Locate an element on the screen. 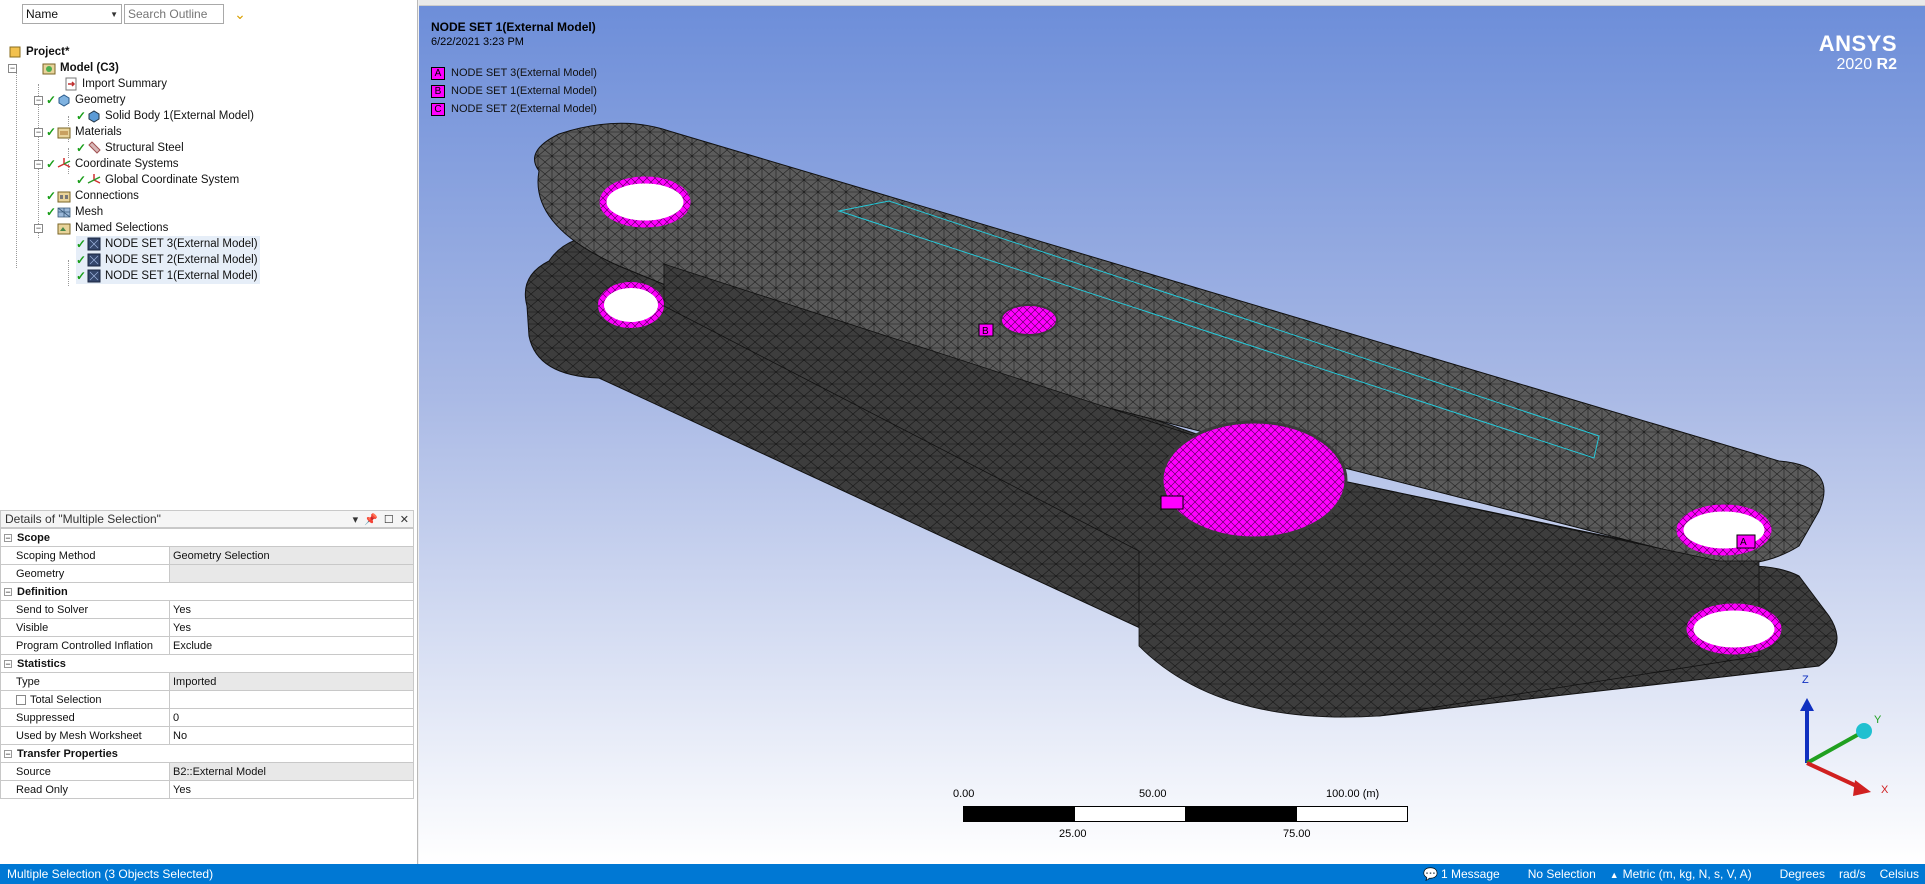 The width and height of the screenshot is (1925, 884). details-row: Send to Solver Yes is located at coordinates (207, 609).